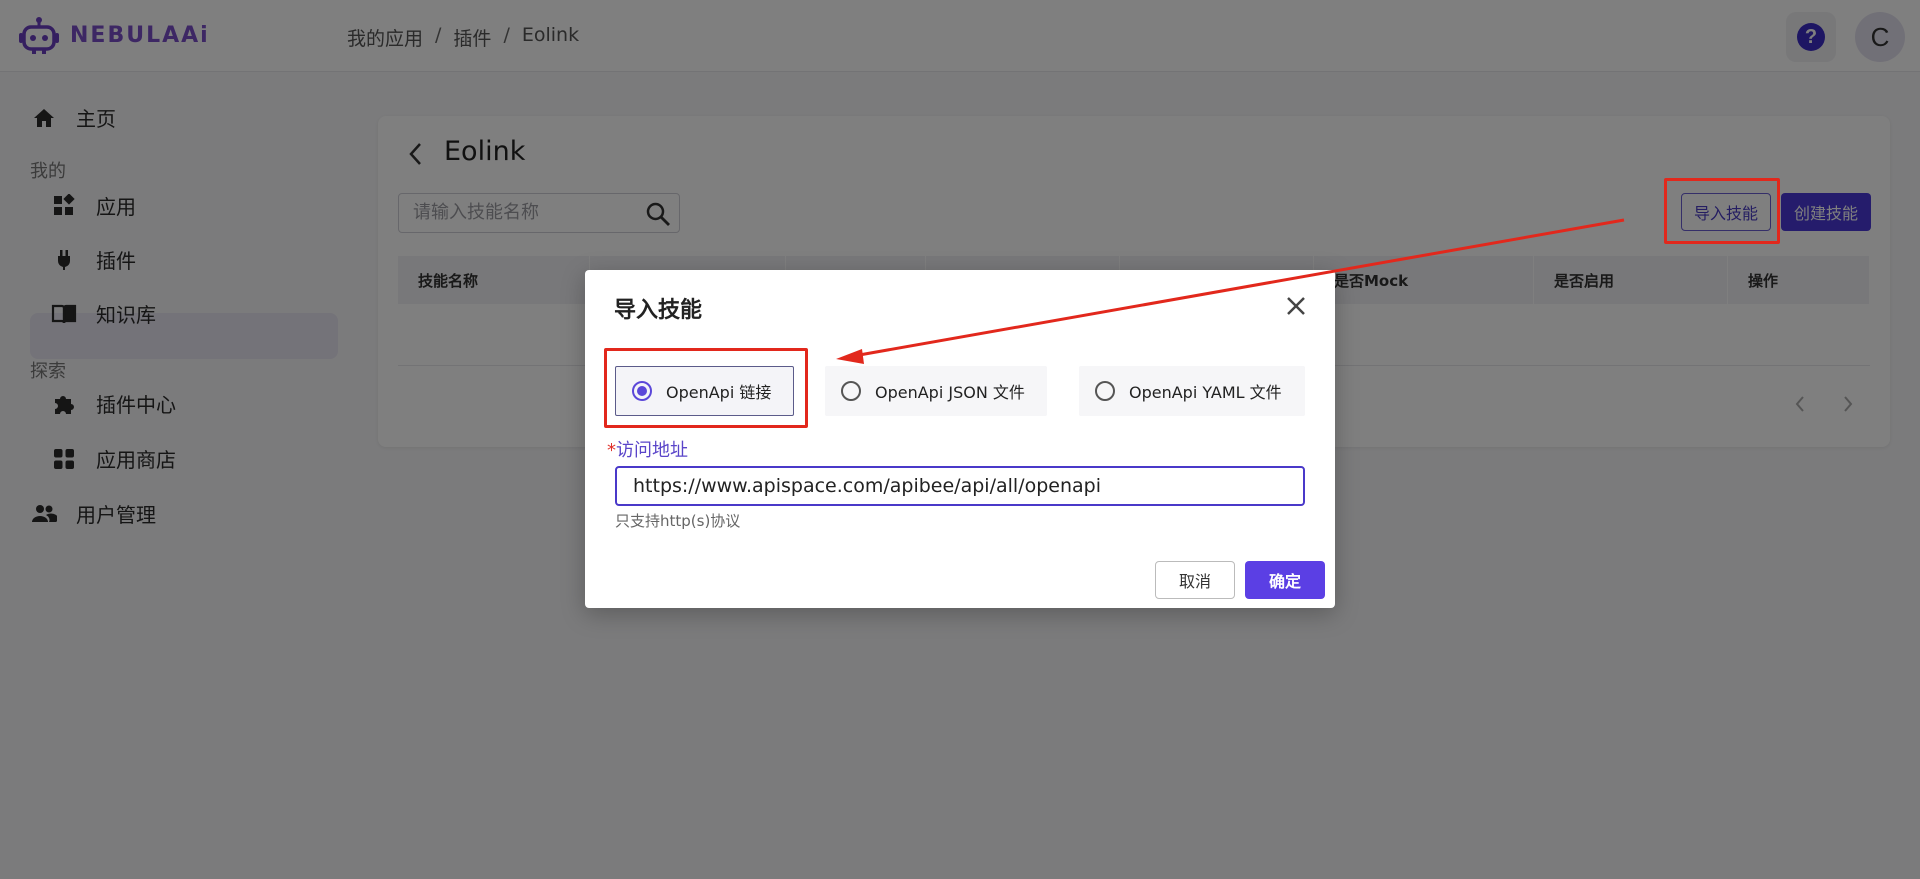  Describe the element at coordinates (950, 392) in the screenshot. I see `option-label: OpenApi JSON 文件` at that location.